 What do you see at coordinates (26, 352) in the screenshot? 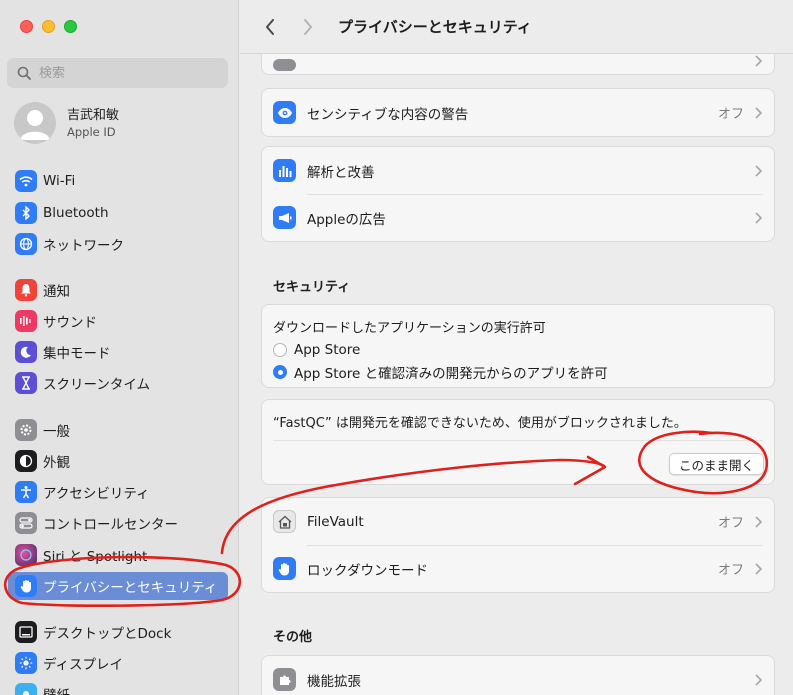
I see `moon-icon` at bounding box center [26, 352].